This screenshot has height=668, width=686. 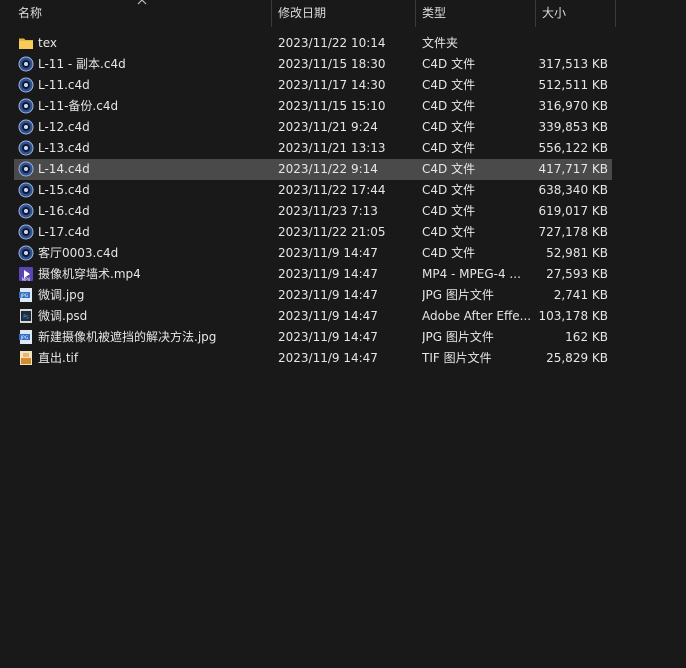 What do you see at coordinates (64, 148) in the screenshot?
I see `file-name: L-13.c4d` at bounding box center [64, 148].